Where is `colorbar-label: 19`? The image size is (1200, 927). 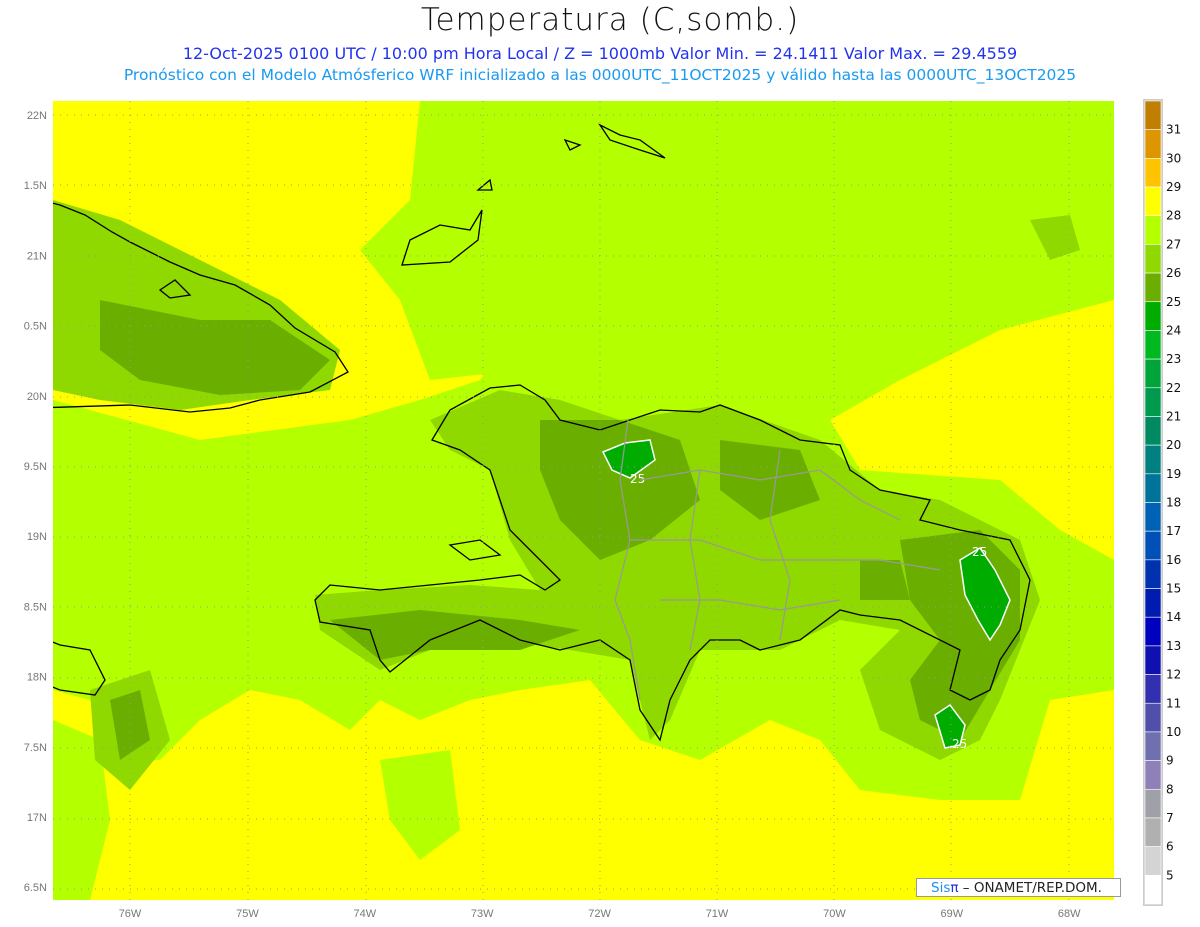
colorbar-label: 19 is located at coordinates (1173, 474).